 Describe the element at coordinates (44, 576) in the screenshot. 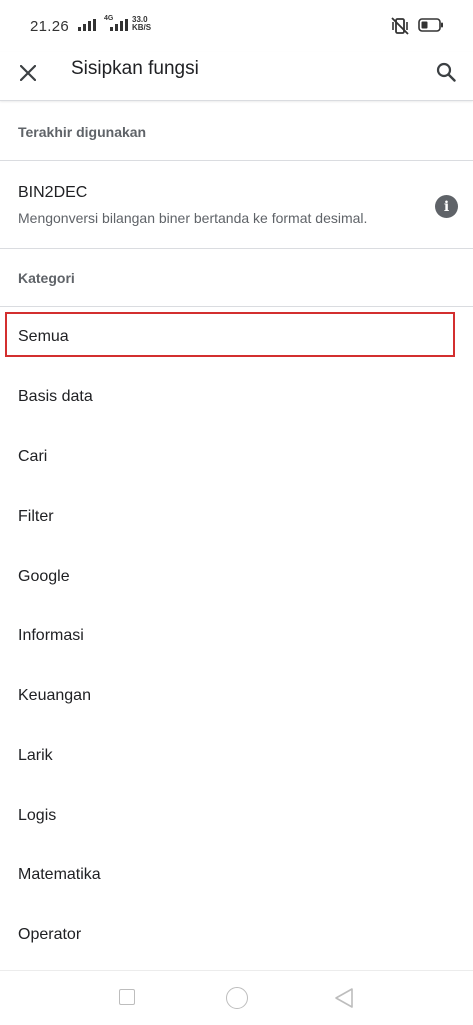

I see `category-label: Google` at that location.